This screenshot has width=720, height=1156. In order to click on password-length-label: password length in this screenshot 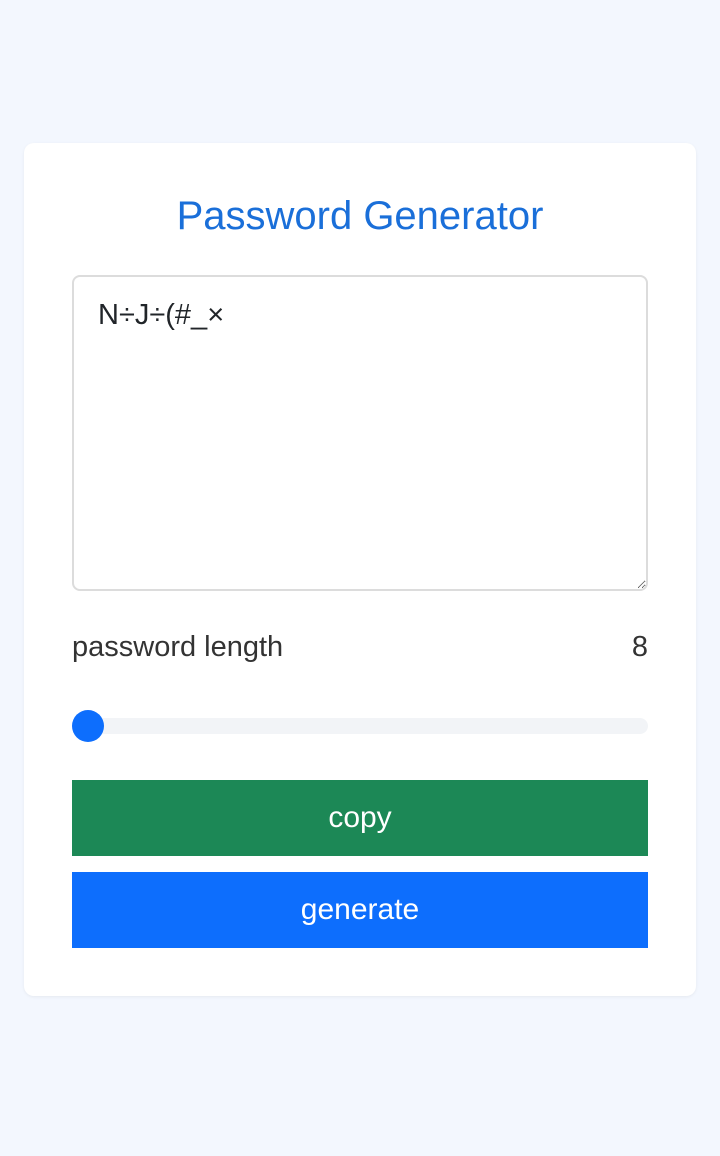, I will do `click(178, 646)`.